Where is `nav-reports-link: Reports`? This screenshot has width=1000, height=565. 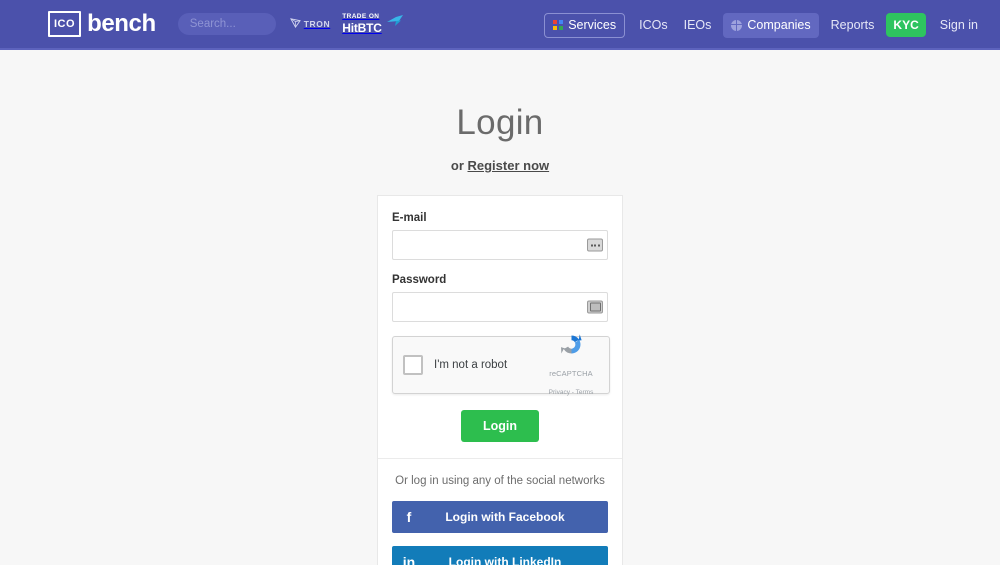 nav-reports-link: Reports is located at coordinates (853, 25).